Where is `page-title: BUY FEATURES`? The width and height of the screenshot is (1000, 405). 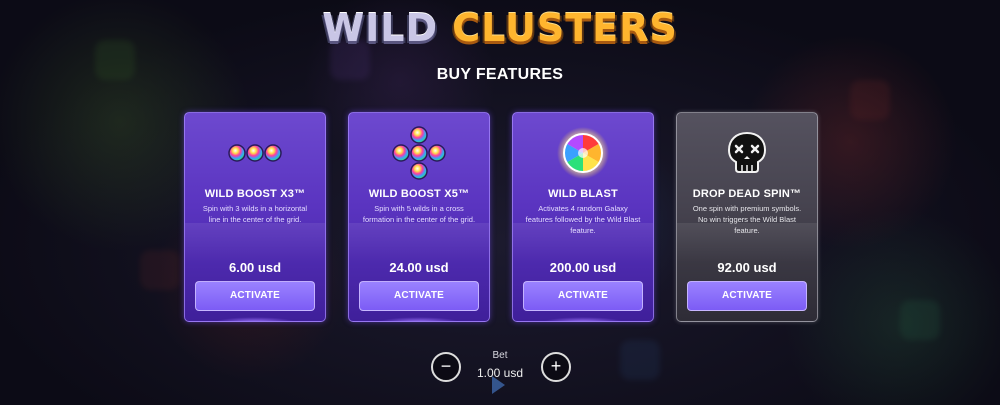
page-title: BUY FEATURES is located at coordinates (500, 74).